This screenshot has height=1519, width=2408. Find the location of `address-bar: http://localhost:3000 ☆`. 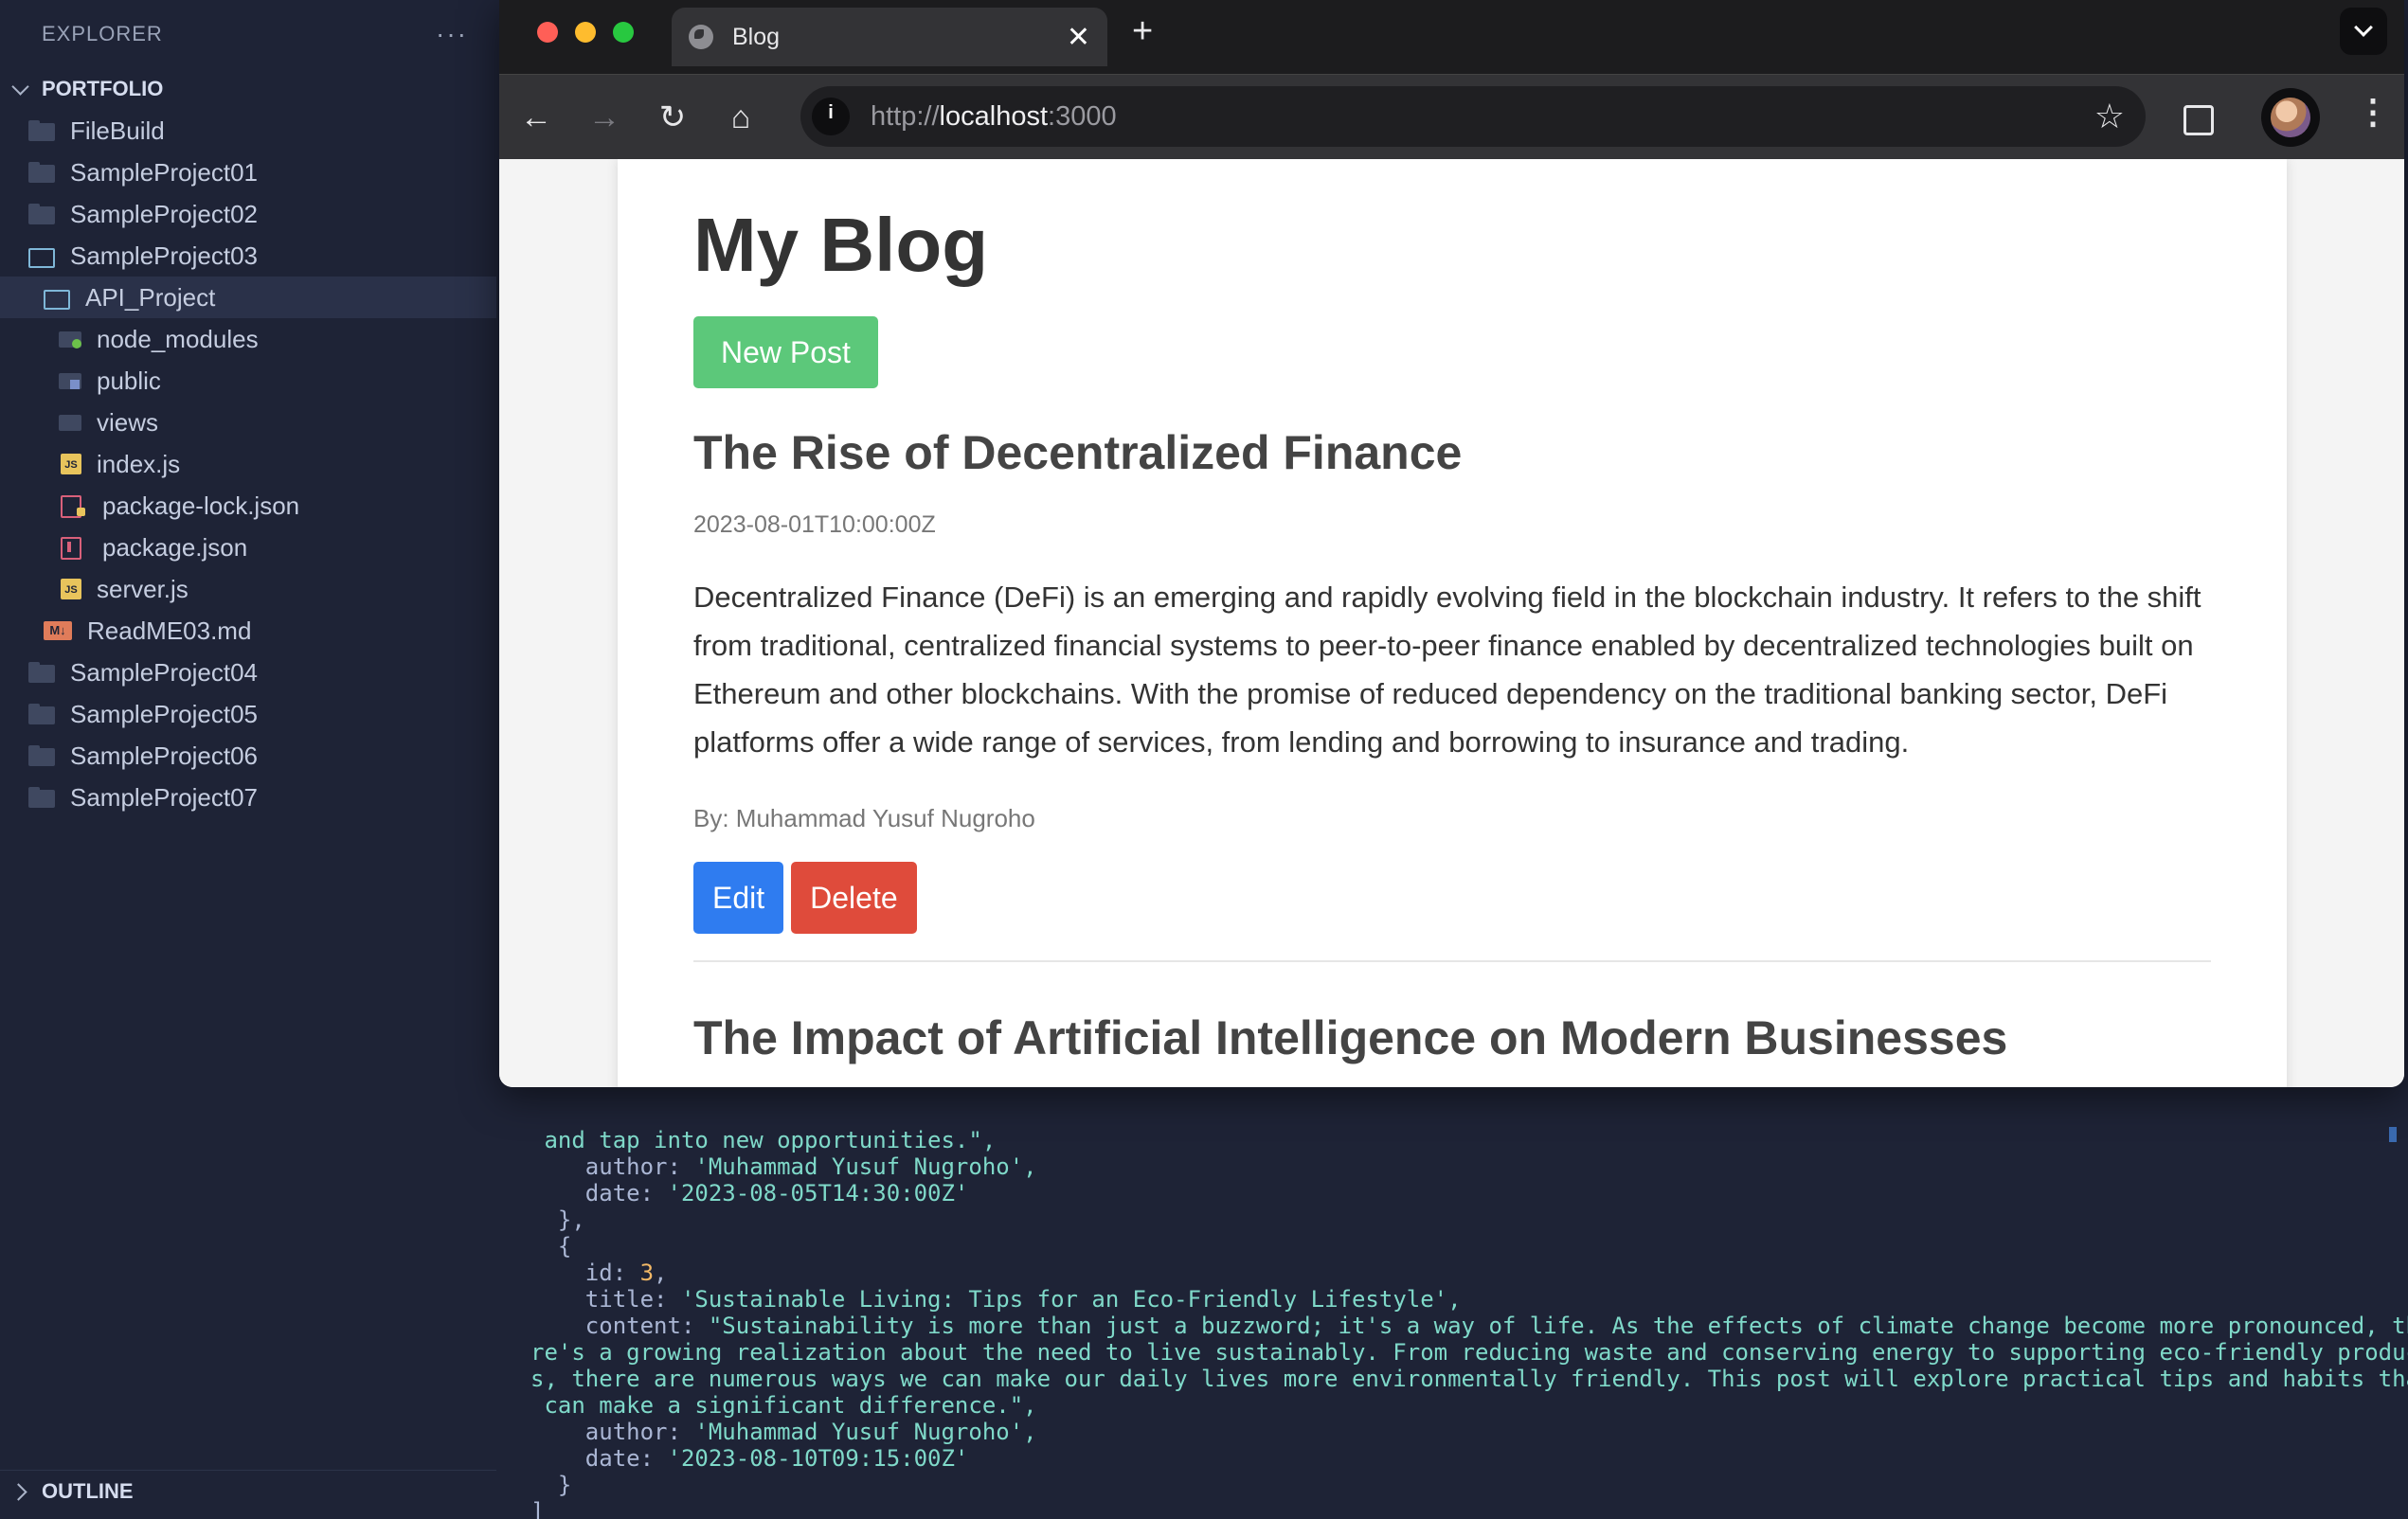

address-bar: http://localhost:3000 ☆ is located at coordinates (1473, 117).